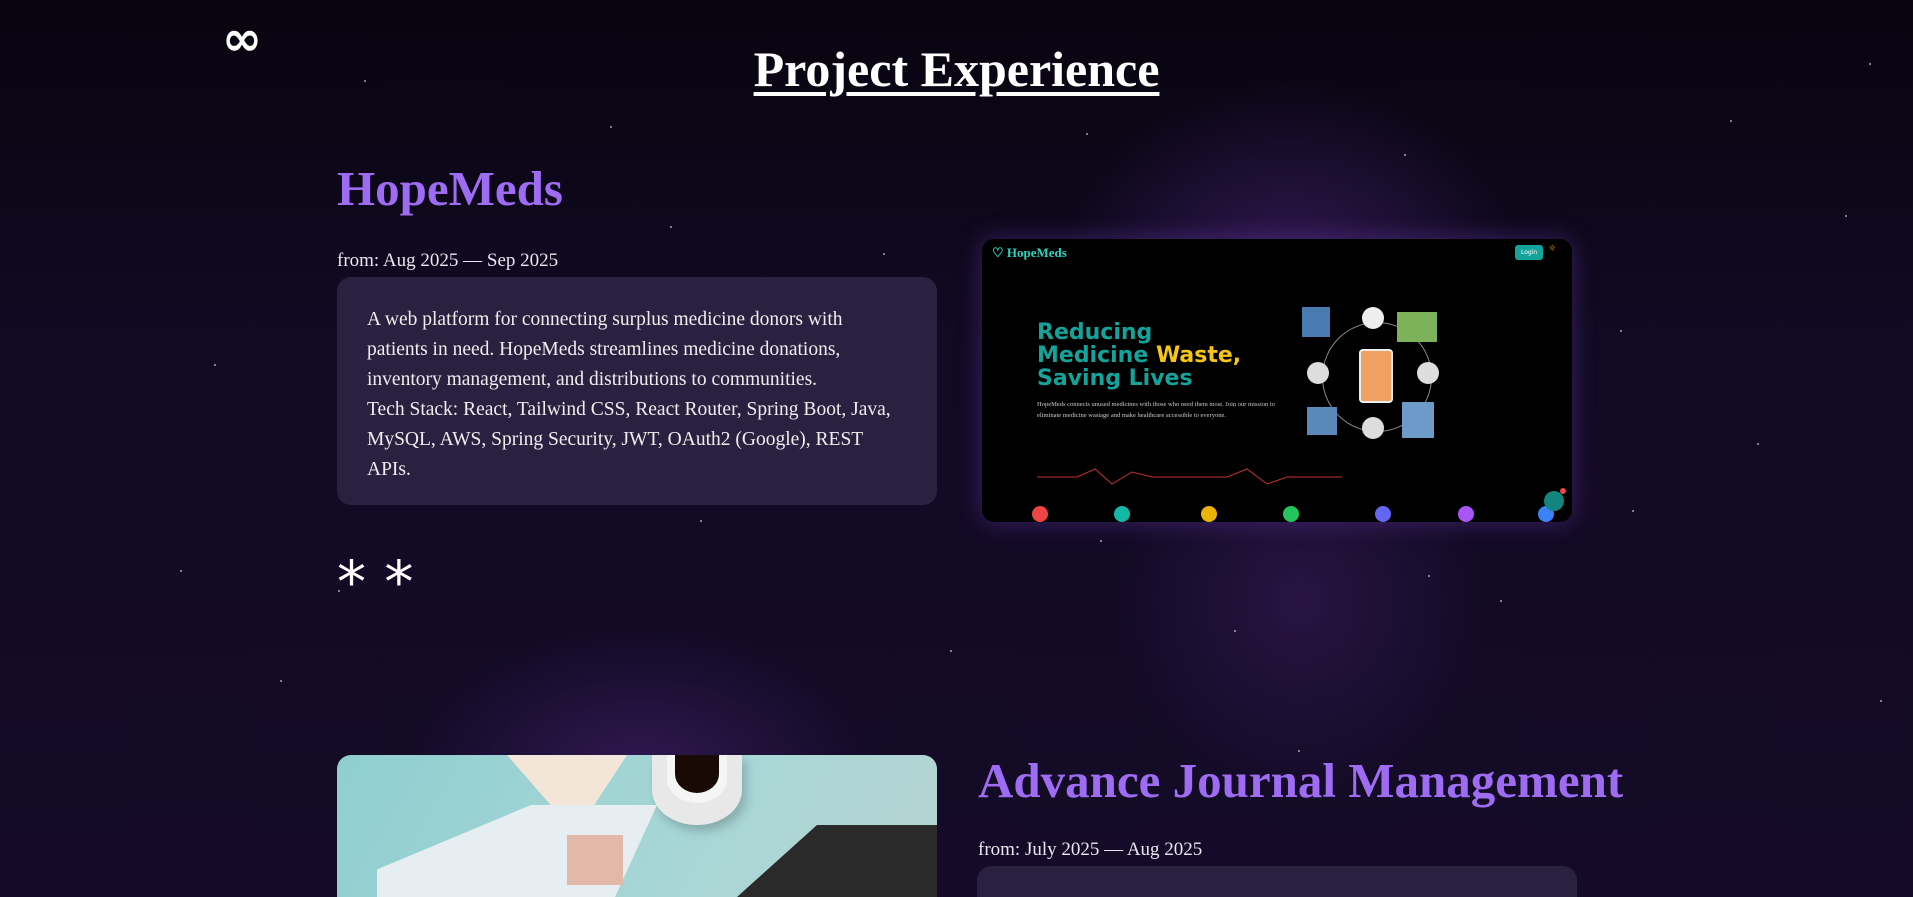  What do you see at coordinates (637, 826) in the screenshot?
I see `project-preview-image` at bounding box center [637, 826].